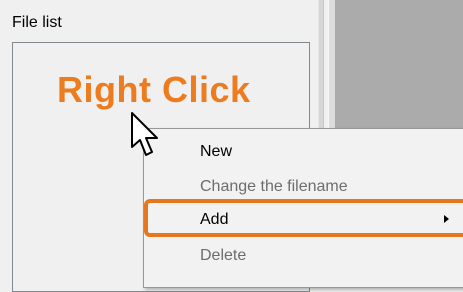 Image resolution: width=463 pixels, height=292 pixels. What do you see at coordinates (145, 138) in the screenshot?
I see `mouse-pointer-icon` at bounding box center [145, 138].